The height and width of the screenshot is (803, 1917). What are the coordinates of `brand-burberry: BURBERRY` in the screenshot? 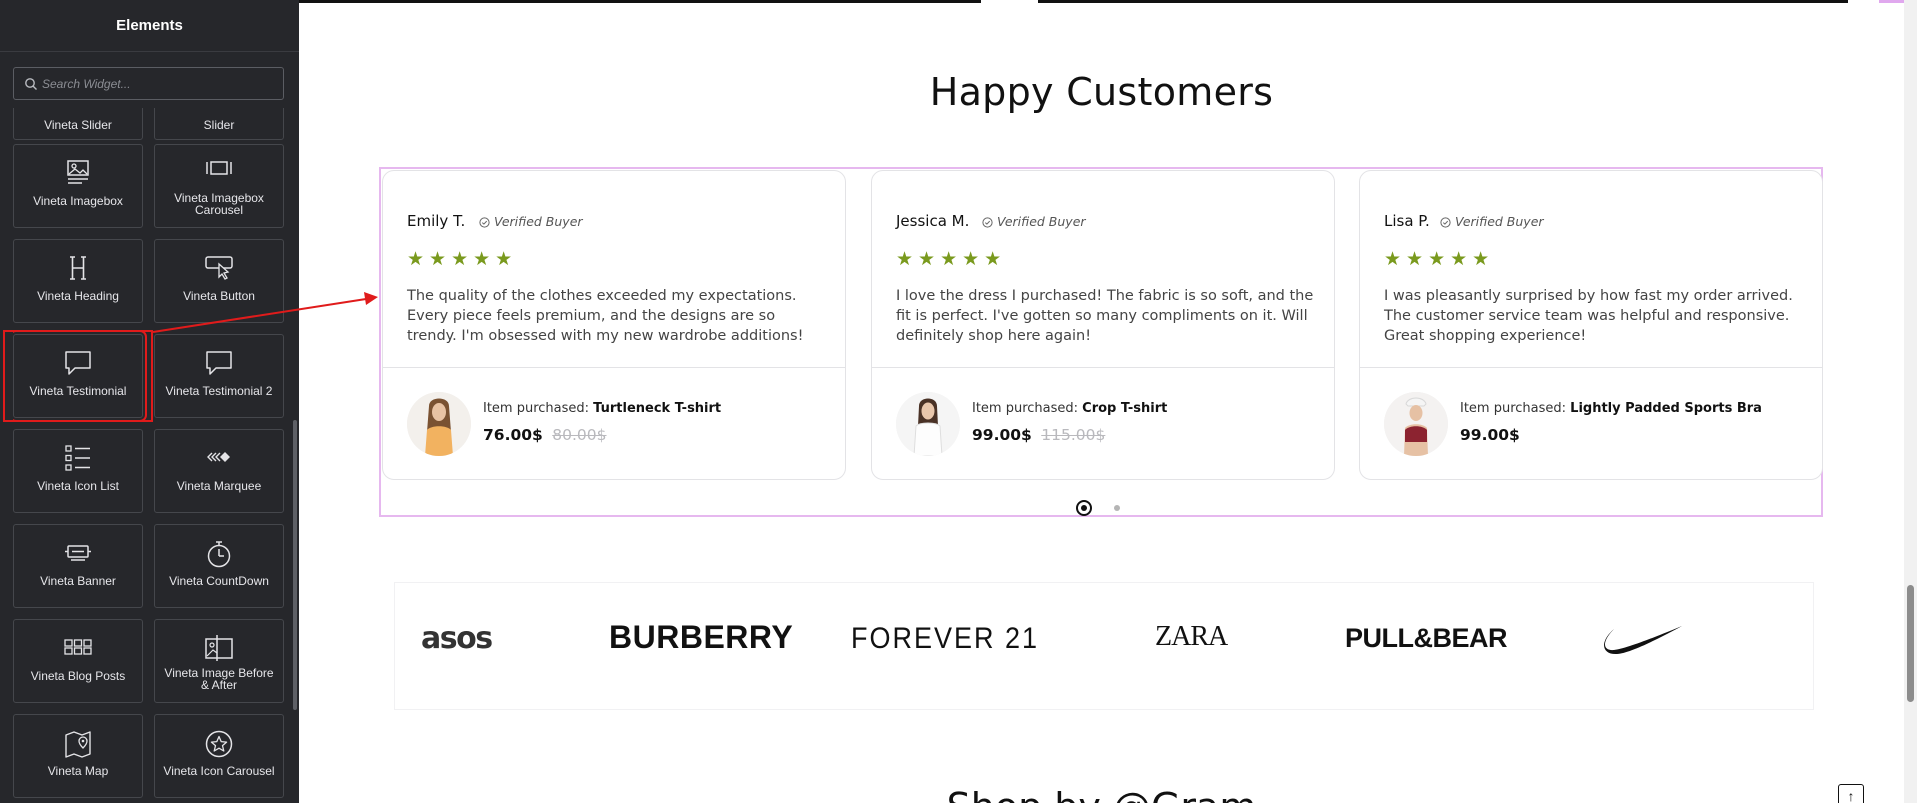 It's located at (701, 637).